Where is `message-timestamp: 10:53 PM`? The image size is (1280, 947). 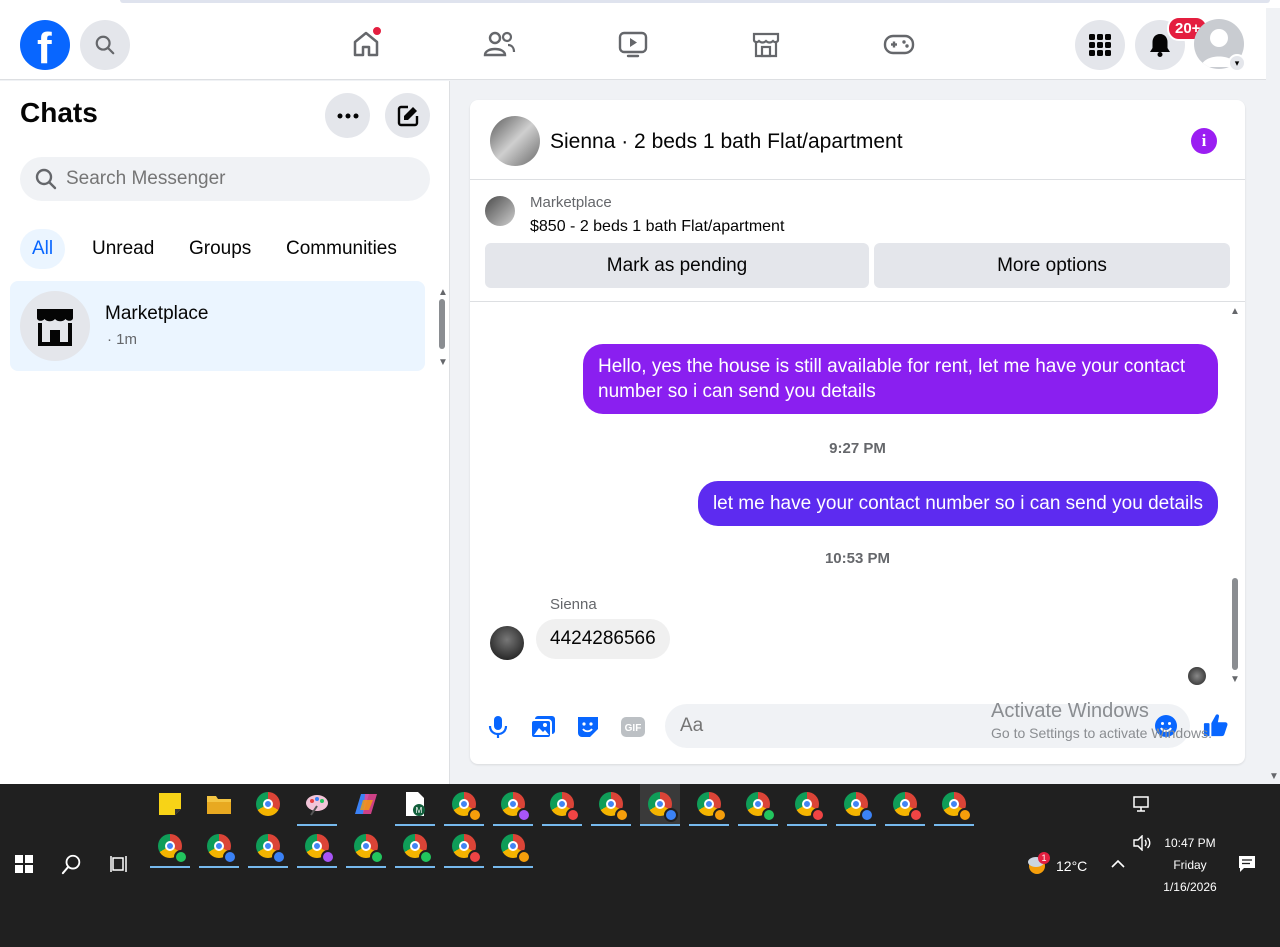 message-timestamp: 10:53 PM is located at coordinates (857, 558).